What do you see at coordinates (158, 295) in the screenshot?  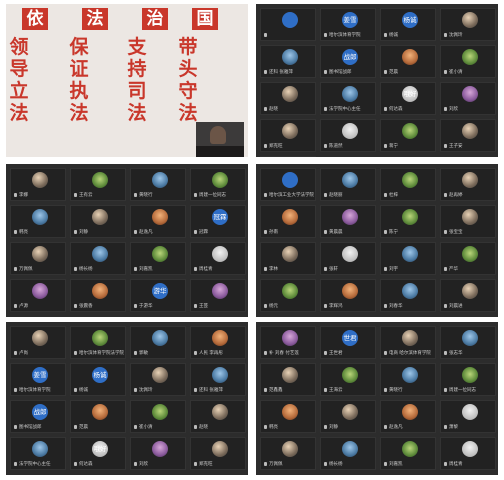 I see `participant-tile: 游华 于游华` at bounding box center [158, 295].